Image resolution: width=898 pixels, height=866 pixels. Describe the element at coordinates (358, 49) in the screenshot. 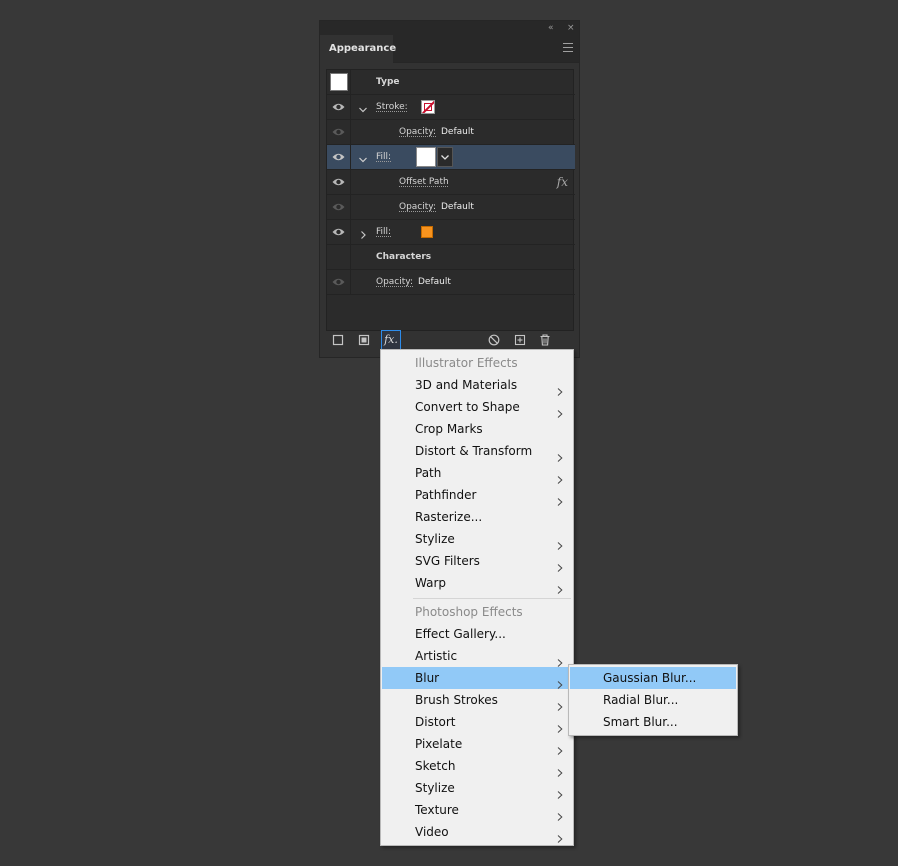

I see `tab-appearance: Appearance` at that location.